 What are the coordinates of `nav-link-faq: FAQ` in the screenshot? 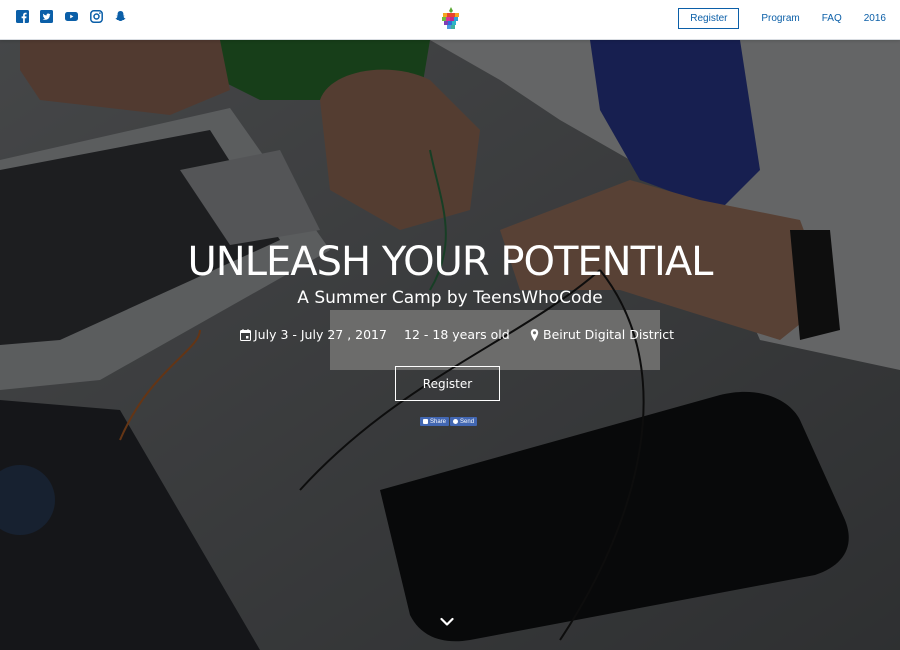 It's located at (832, 18).